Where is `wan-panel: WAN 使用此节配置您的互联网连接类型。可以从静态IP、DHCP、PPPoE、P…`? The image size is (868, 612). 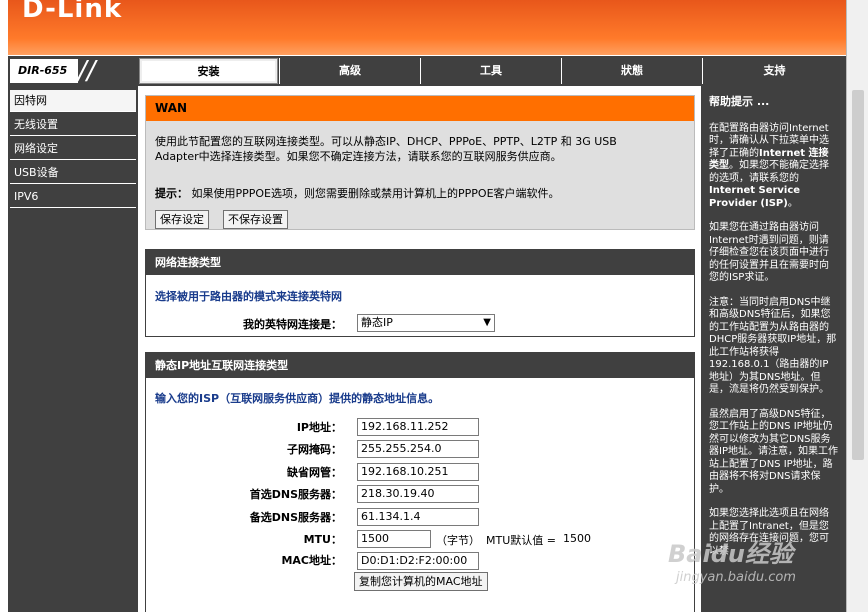
wan-panel: WAN 使用此节配置您的互联网连接类型。可以从静态IP、DHCP、PPPoE、P… is located at coordinates (420, 162).